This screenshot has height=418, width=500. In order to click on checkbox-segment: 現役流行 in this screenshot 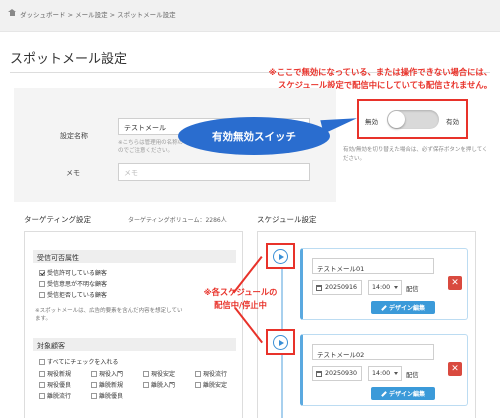, I will do `click(221, 373)`.